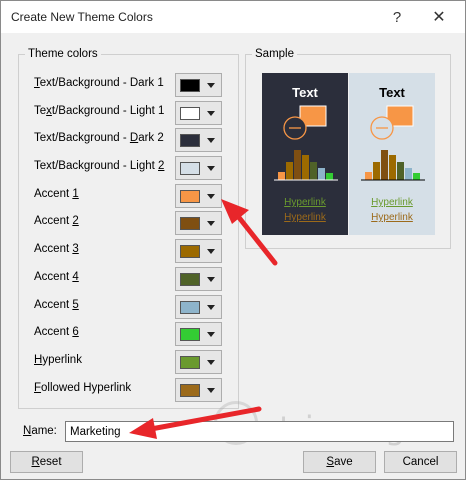 Image resolution: width=466 pixels, height=480 pixels. I want to click on save-accel: S, so click(330, 462).